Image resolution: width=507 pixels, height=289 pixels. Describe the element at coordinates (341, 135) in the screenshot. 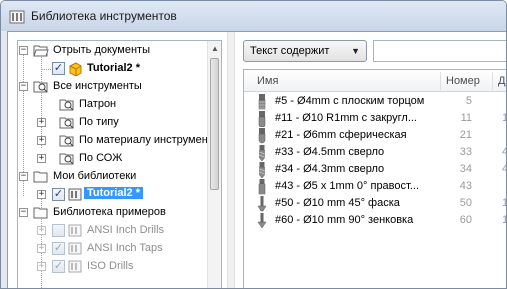

I see `tool-name: #21 - Ø6mm сферическая` at that location.